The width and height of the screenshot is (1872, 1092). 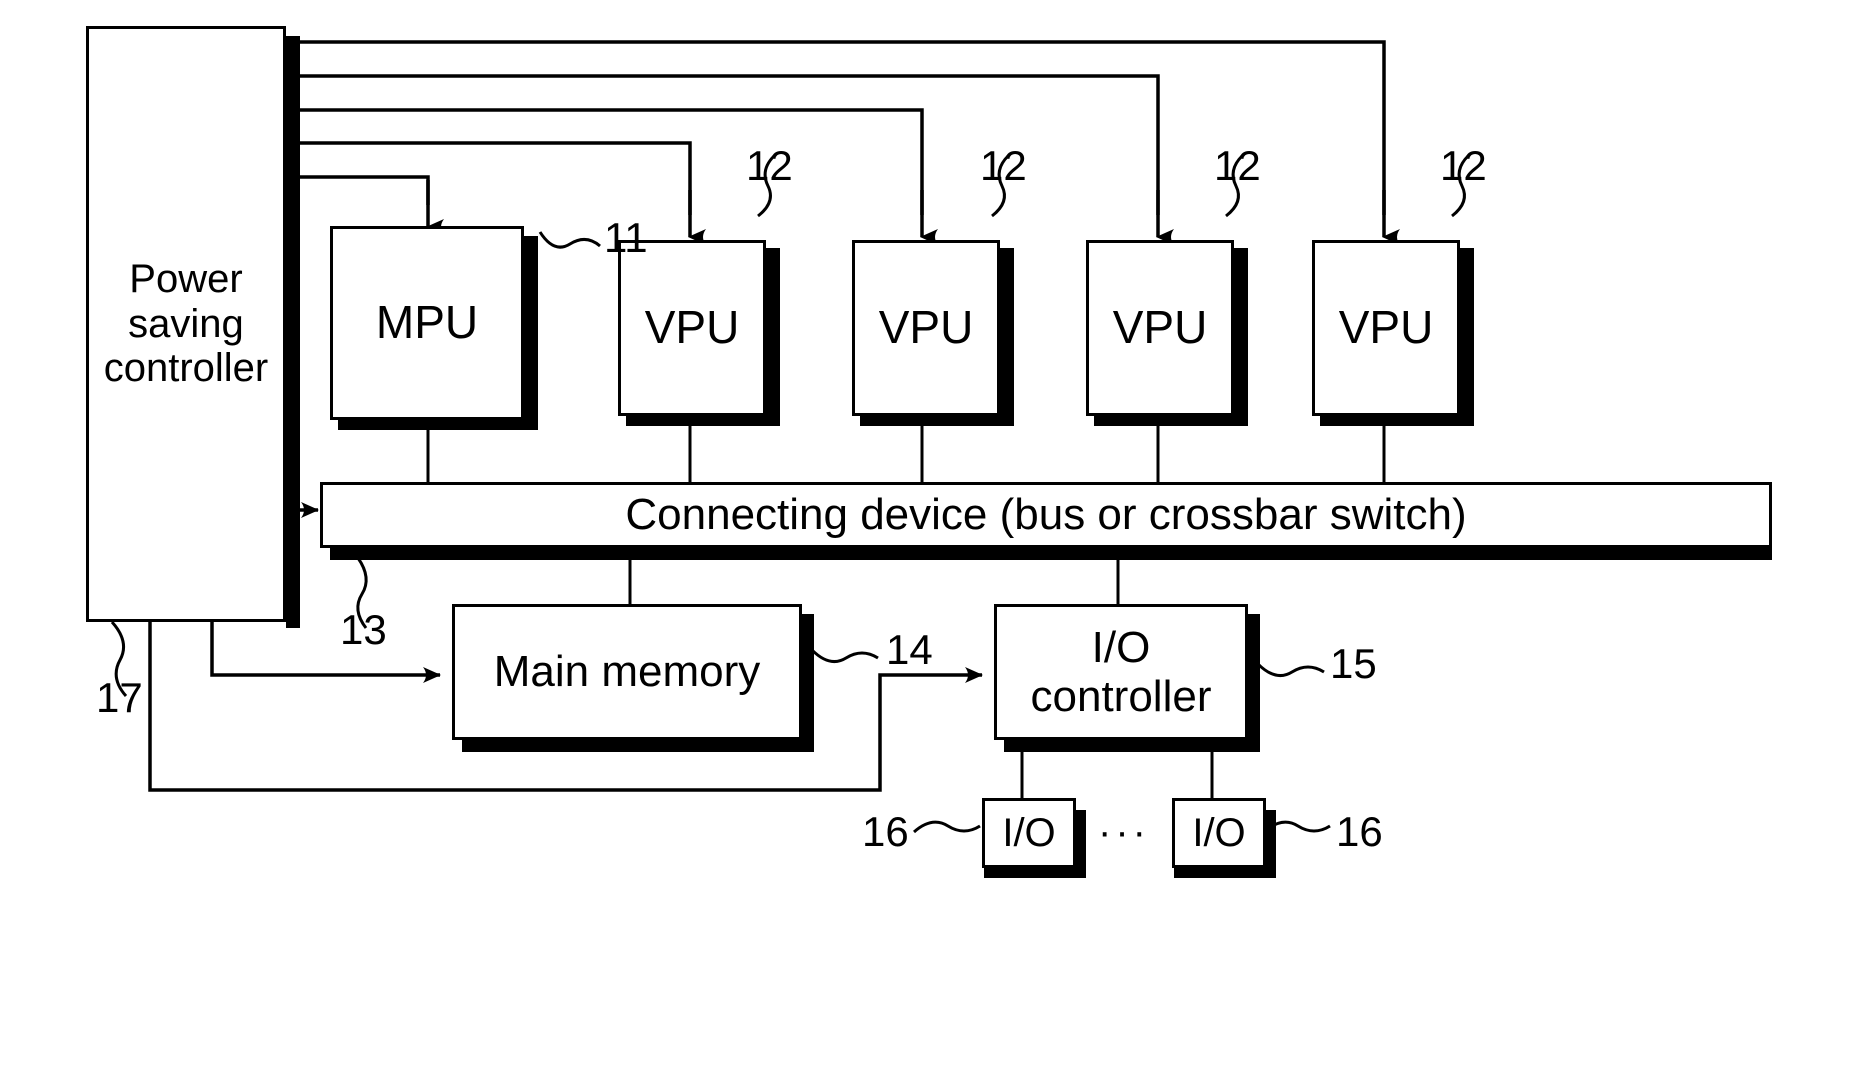 I want to click on ref-numeral-16-left: 16, so click(x=885, y=831).